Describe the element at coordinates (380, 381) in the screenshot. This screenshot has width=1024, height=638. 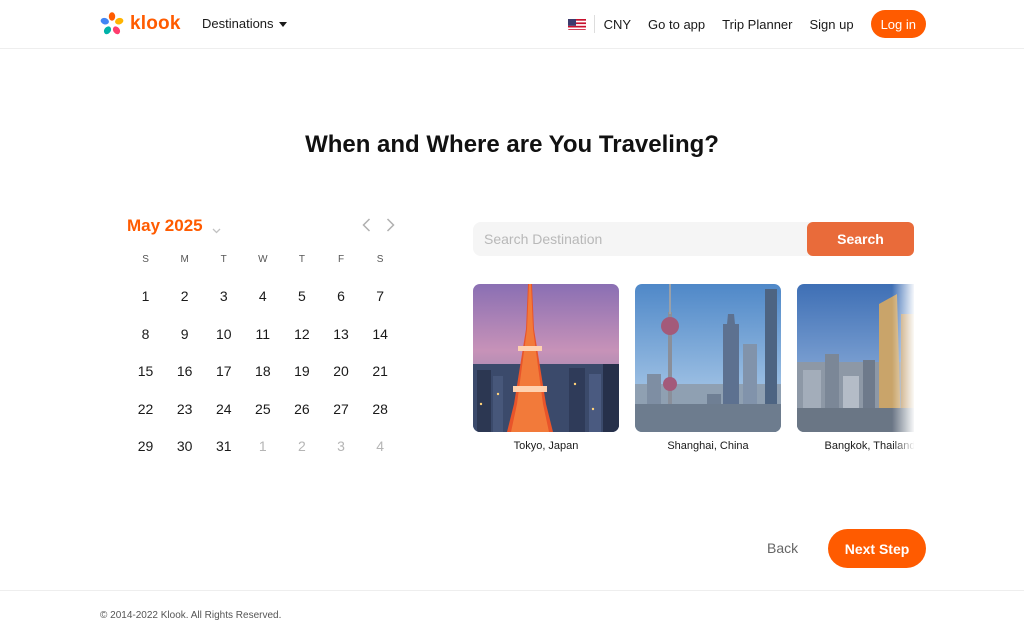
I see `calendar-day: 21` at that location.